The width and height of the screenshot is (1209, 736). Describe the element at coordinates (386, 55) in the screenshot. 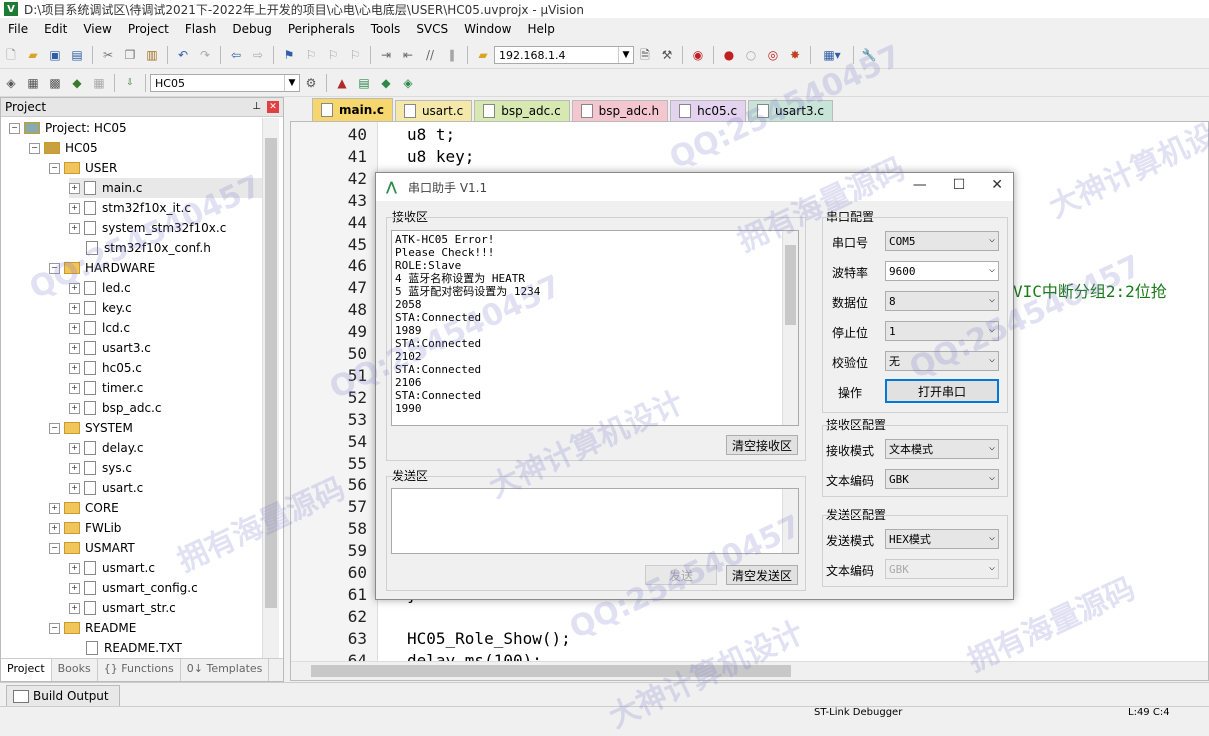

I see `indent-icon: ⇥` at that location.